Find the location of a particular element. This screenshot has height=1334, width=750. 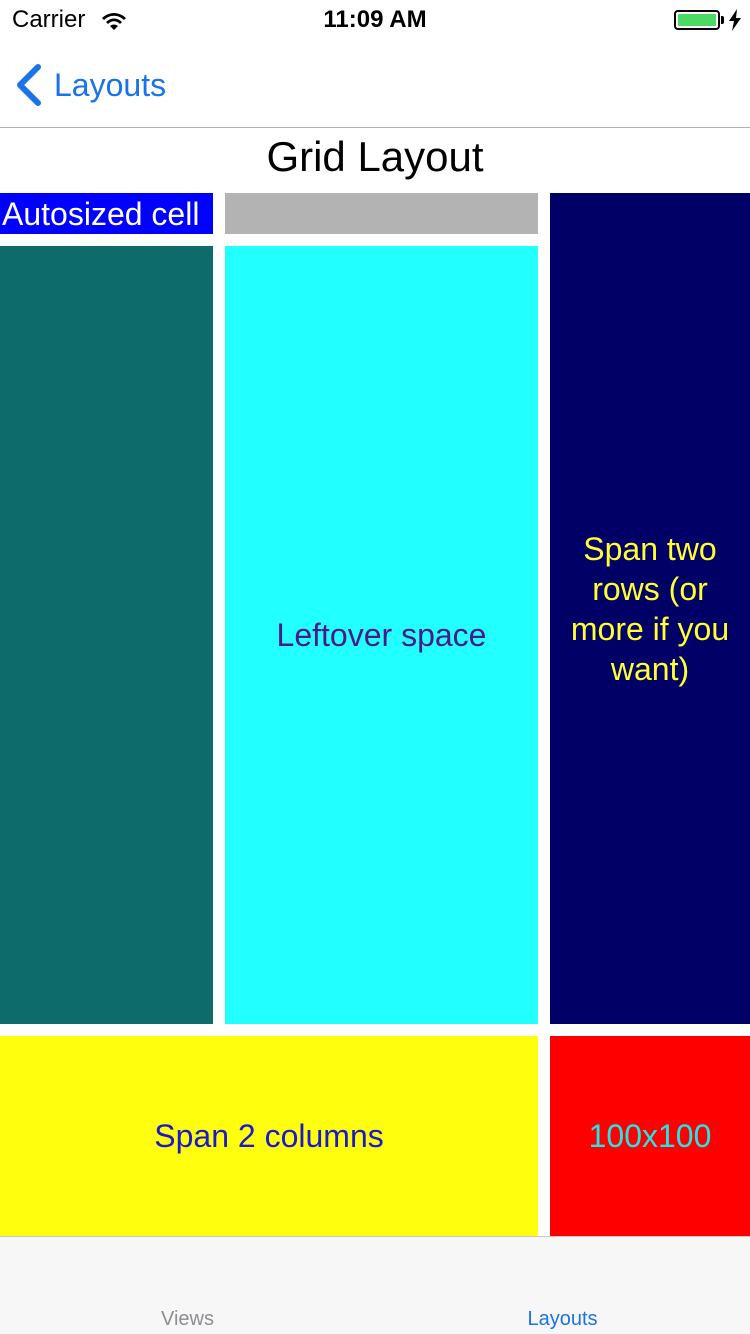

chevron-left-icon is located at coordinates (29, 85).